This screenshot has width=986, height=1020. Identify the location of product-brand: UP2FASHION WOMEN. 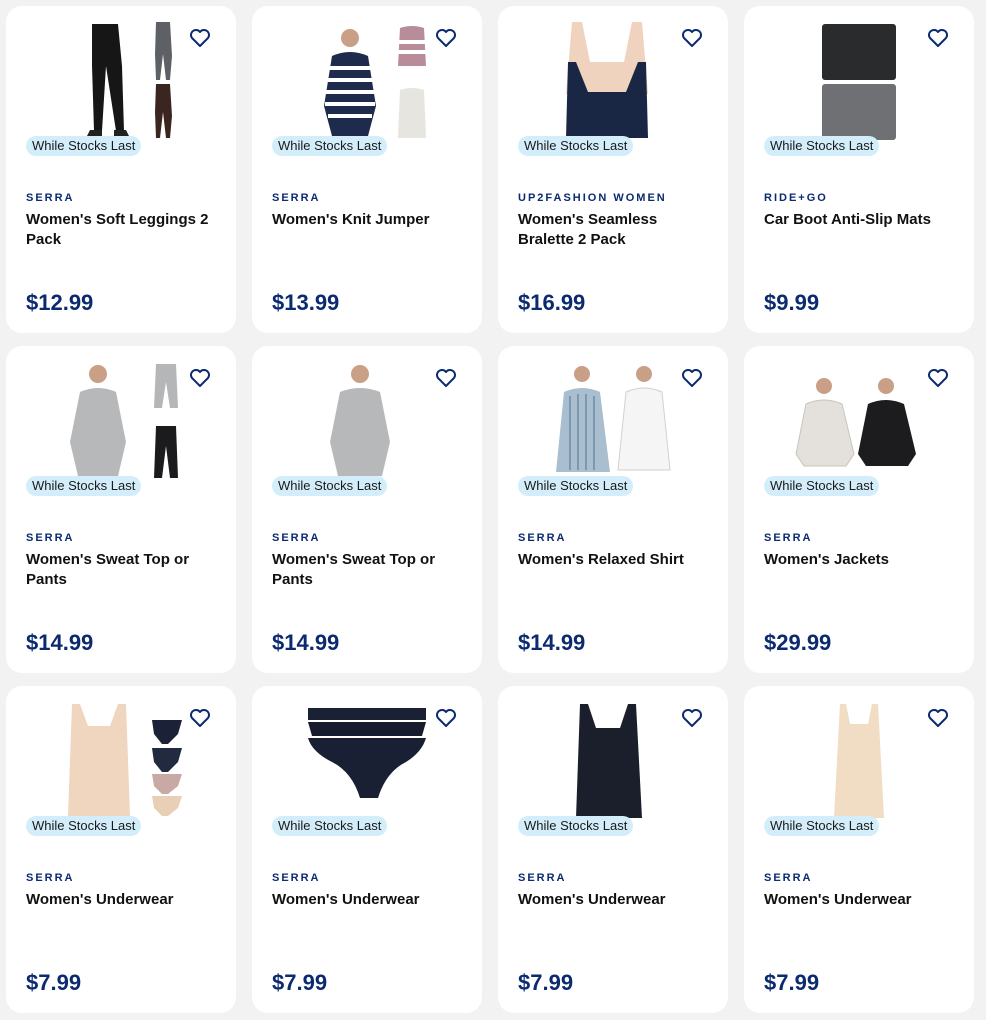
(592, 198).